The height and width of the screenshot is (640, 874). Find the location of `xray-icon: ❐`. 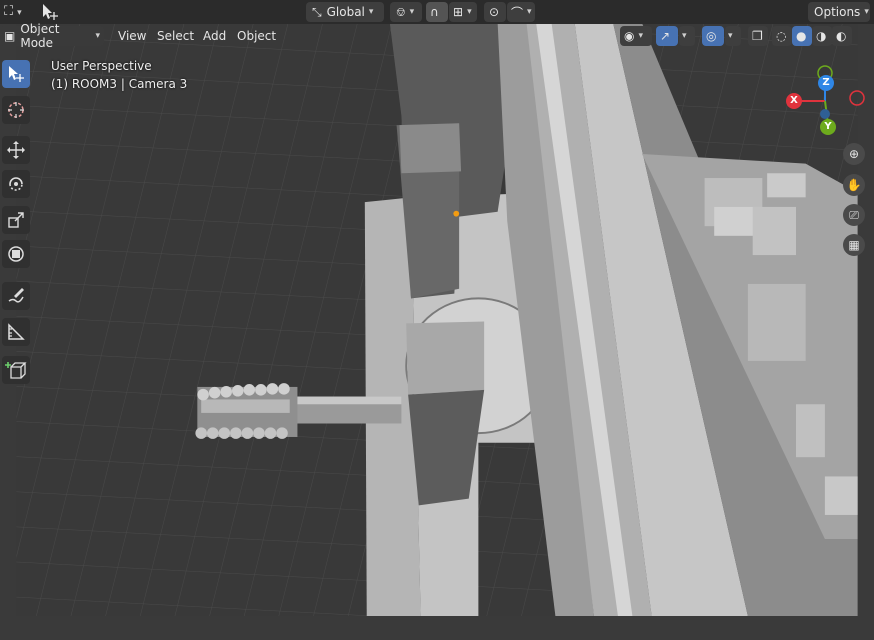

xray-icon: ❐ is located at coordinates (757, 36).